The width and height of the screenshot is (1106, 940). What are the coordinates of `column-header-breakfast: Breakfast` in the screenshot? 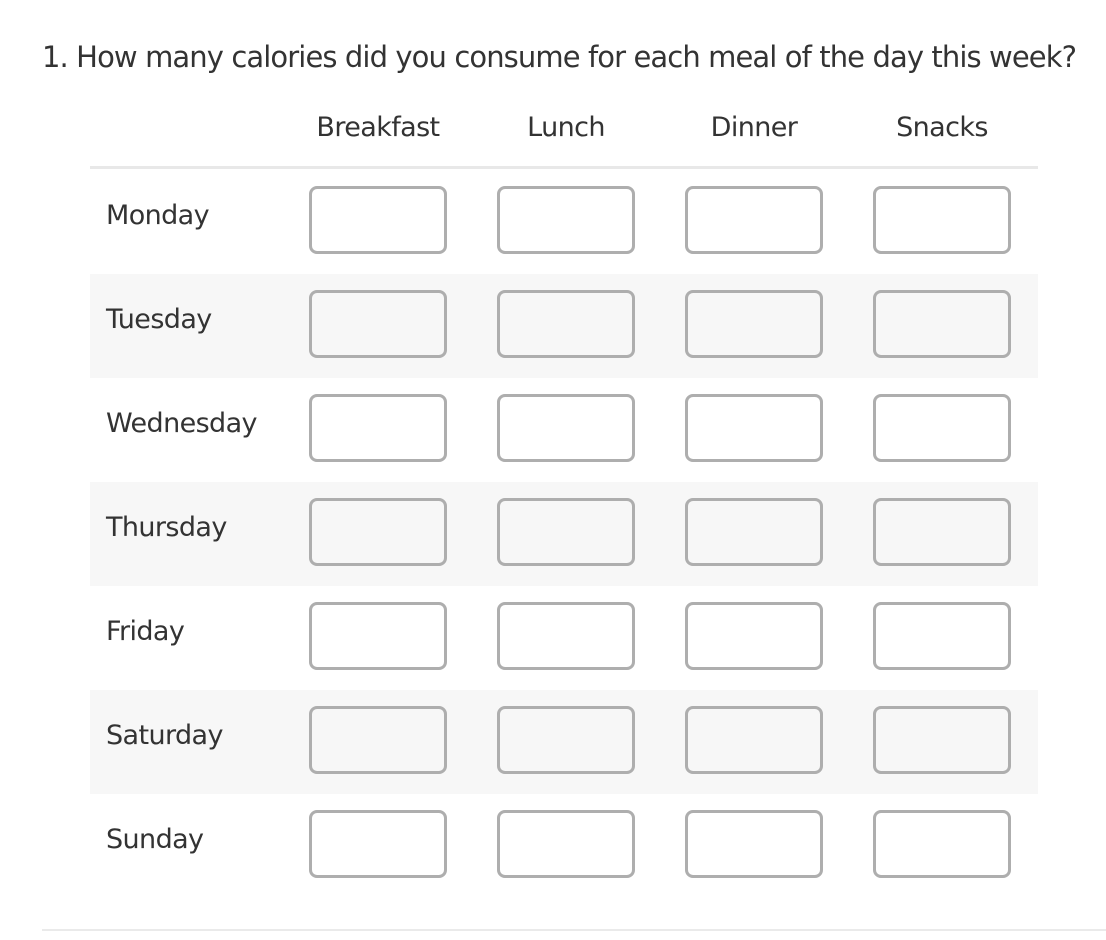 It's located at (378, 127).